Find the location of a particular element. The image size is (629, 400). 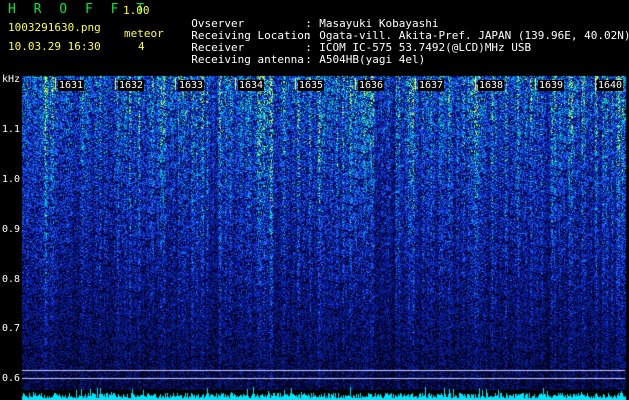

time-label: 1639 is located at coordinates (551, 85).